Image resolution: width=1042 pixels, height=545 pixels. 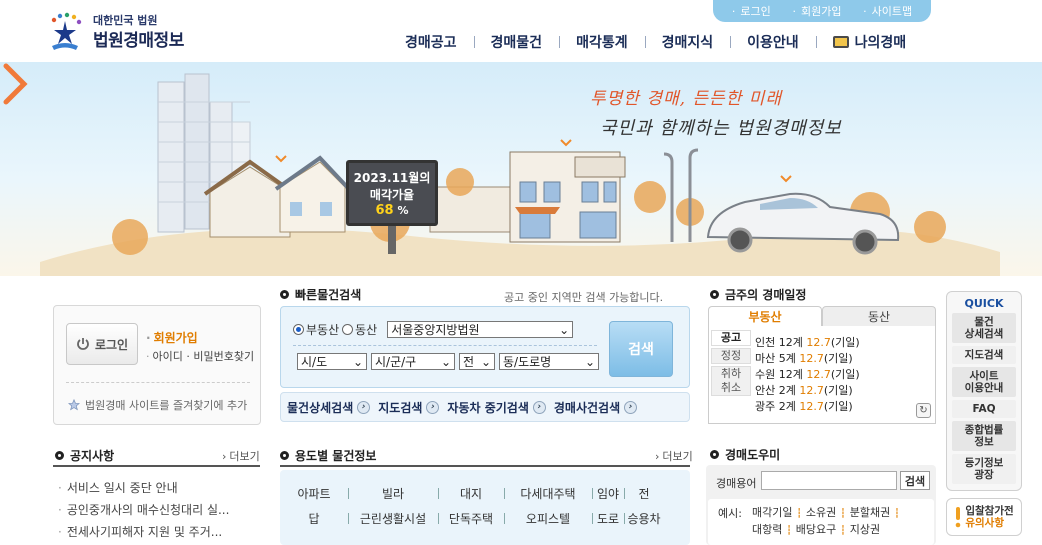 What do you see at coordinates (366, 330) in the screenshot?
I see `movable-radio-label: 동산` at bounding box center [366, 330].